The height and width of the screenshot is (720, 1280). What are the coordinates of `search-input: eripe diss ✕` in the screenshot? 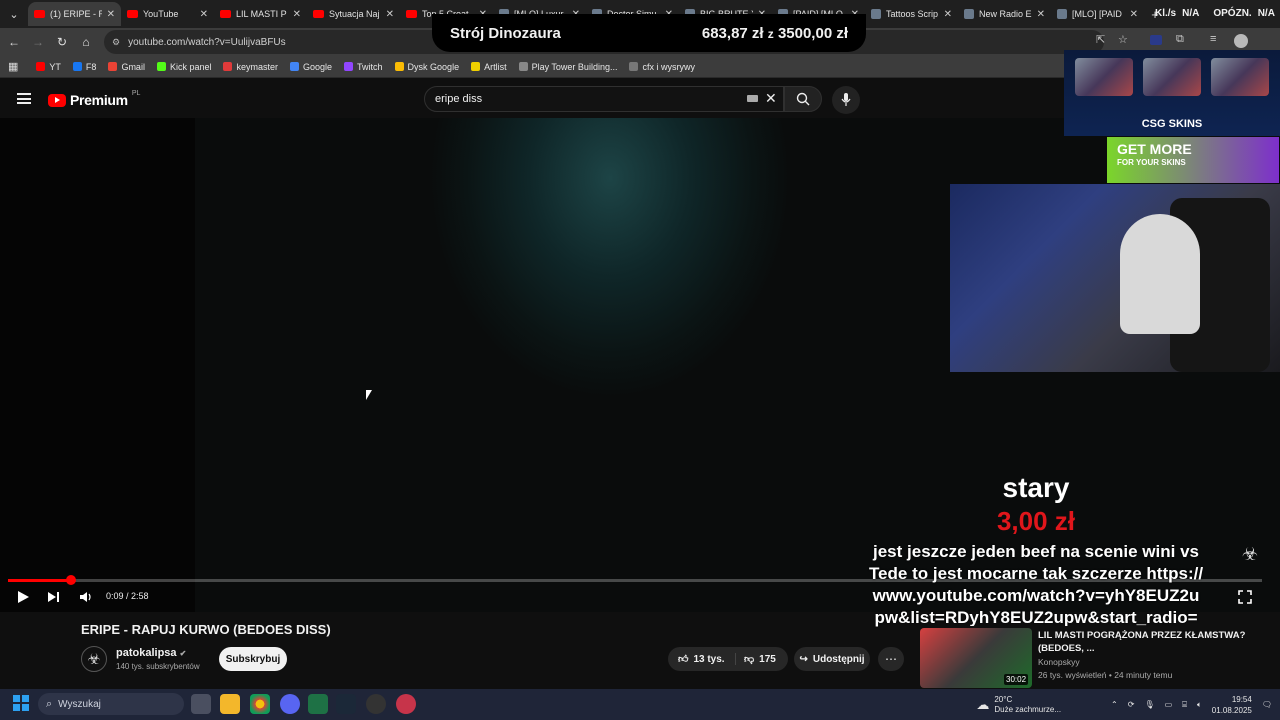 It's located at (604, 99).